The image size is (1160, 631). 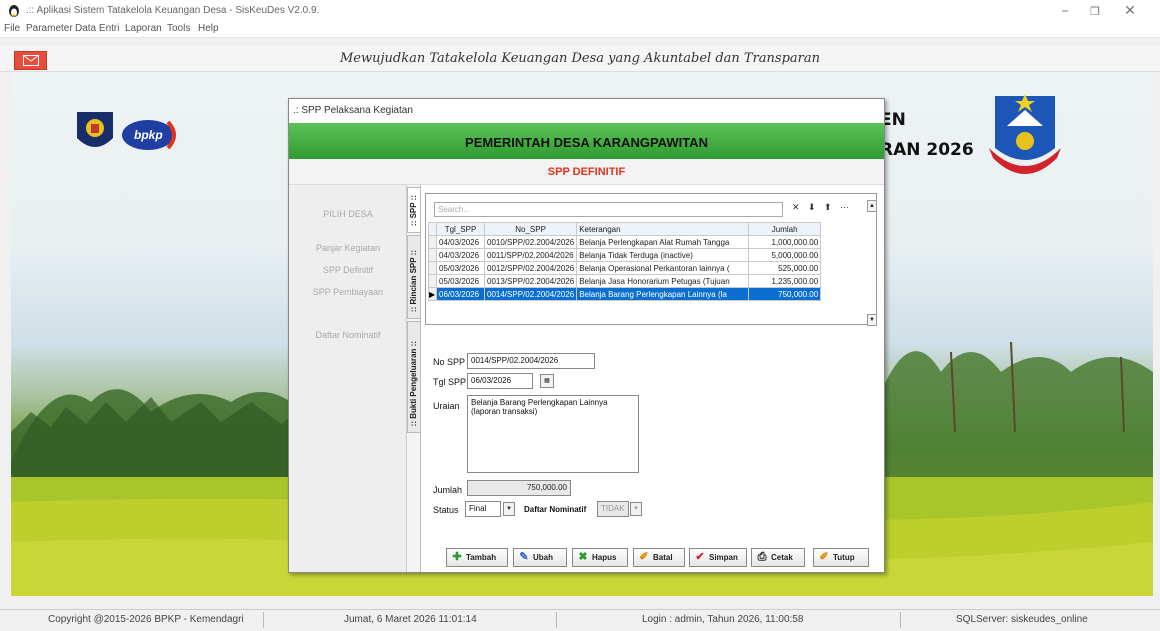 What do you see at coordinates (785, 281) in the screenshot?
I see `cell-jumlah: 1,235,000.00` at bounding box center [785, 281].